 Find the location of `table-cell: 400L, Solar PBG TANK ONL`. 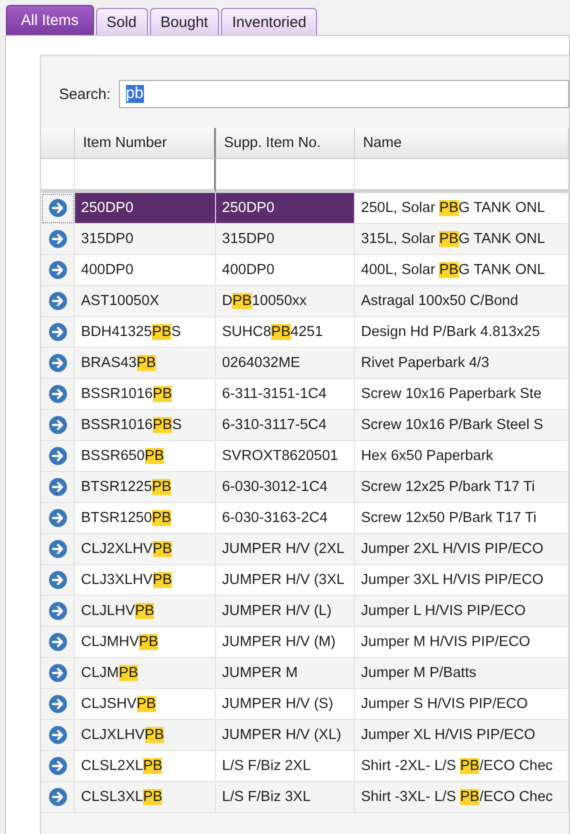

table-cell: 400L, Solar PBG TANK ONL is located at coordinates (462, 270).